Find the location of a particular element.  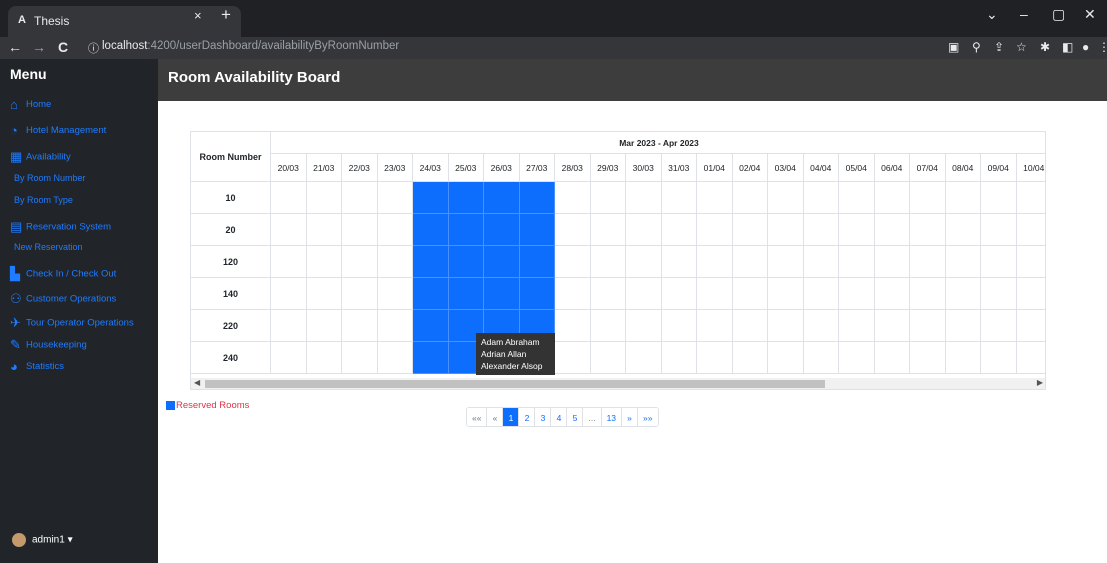

browser-tab: A Thesis is located at coordinates (124, 21).